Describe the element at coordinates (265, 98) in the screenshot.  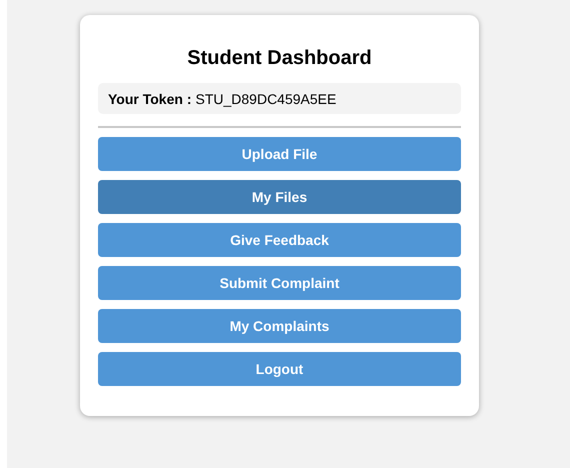
I see `token-value: STU_D89DC459A5EE` at that location.